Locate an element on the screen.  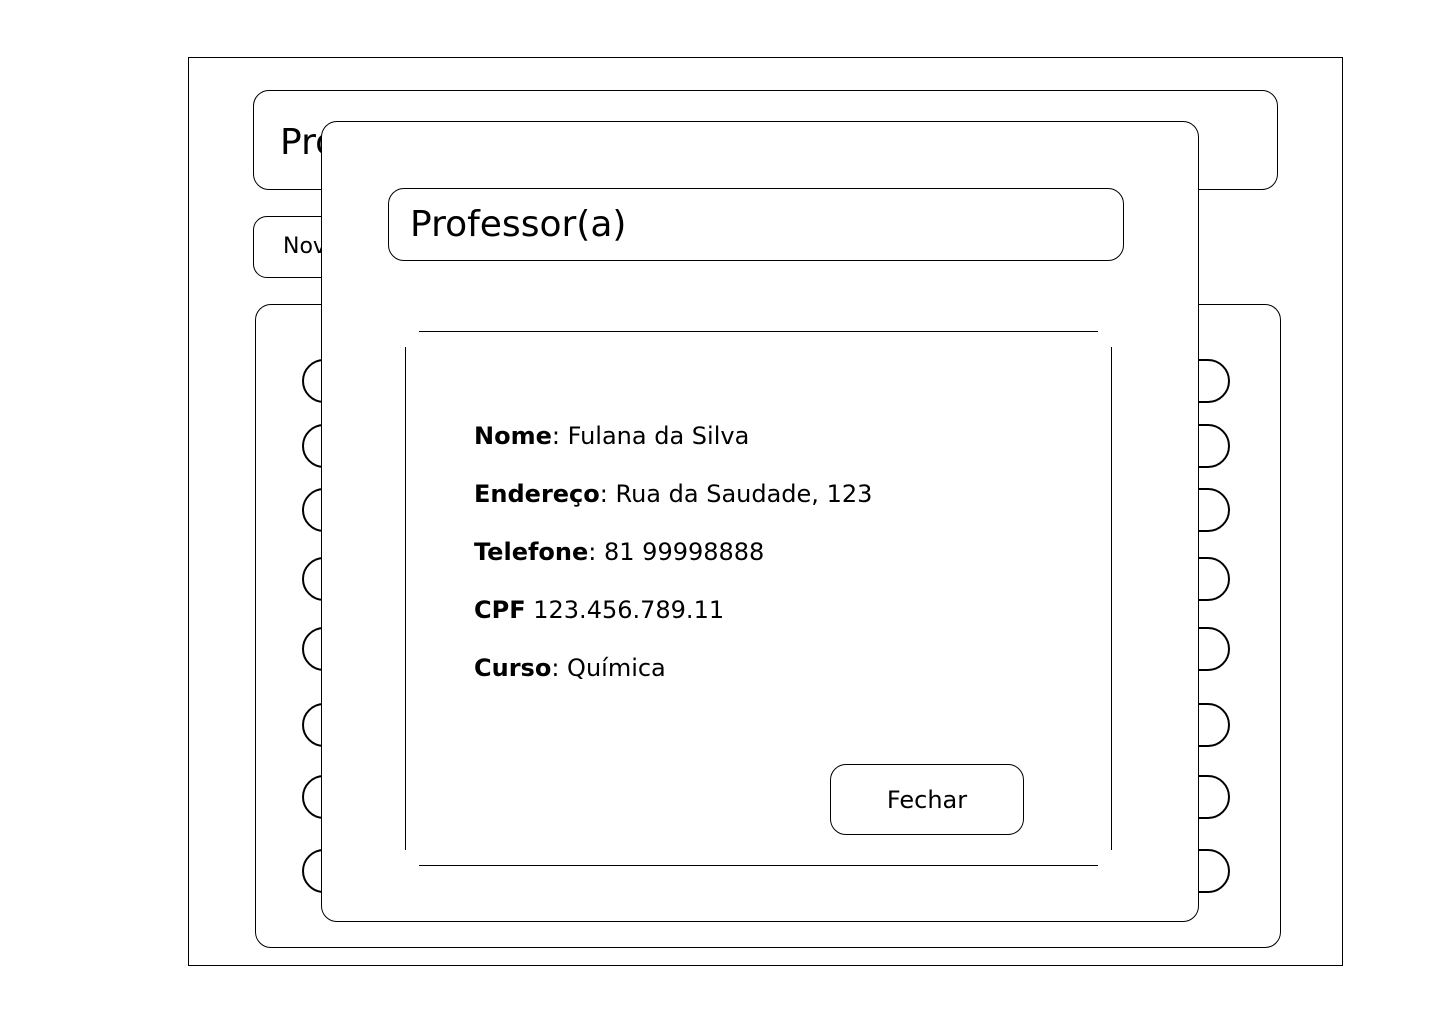
details-card-border-right is located at coordinates (1111, 598).